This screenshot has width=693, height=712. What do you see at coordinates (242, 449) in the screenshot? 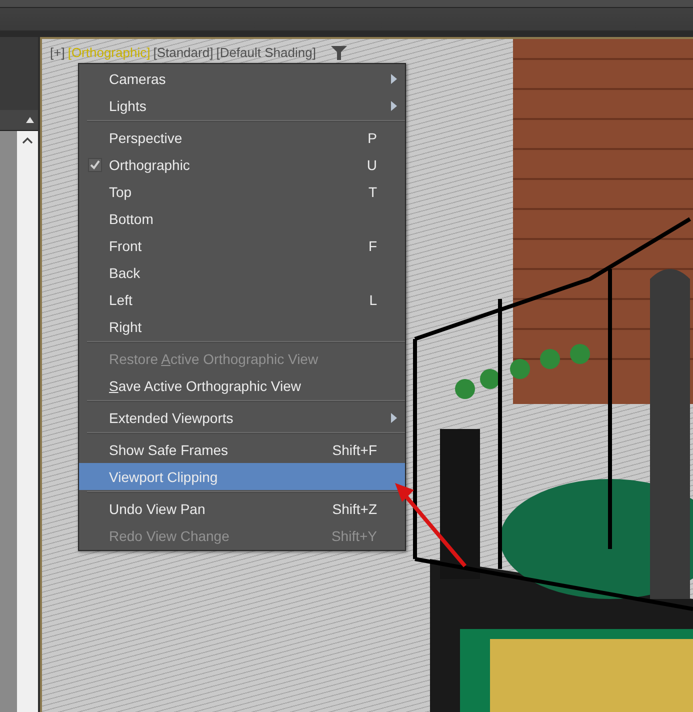
I see `menu-item: Show Safe Frames Shift+F` at bounding box center [242, 449].